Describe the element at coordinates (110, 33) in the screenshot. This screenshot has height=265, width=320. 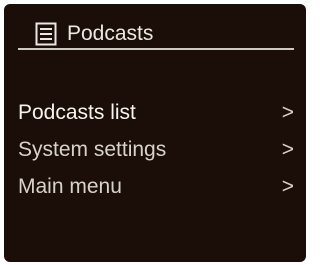
I see `page-title: Podcasts` at that location.